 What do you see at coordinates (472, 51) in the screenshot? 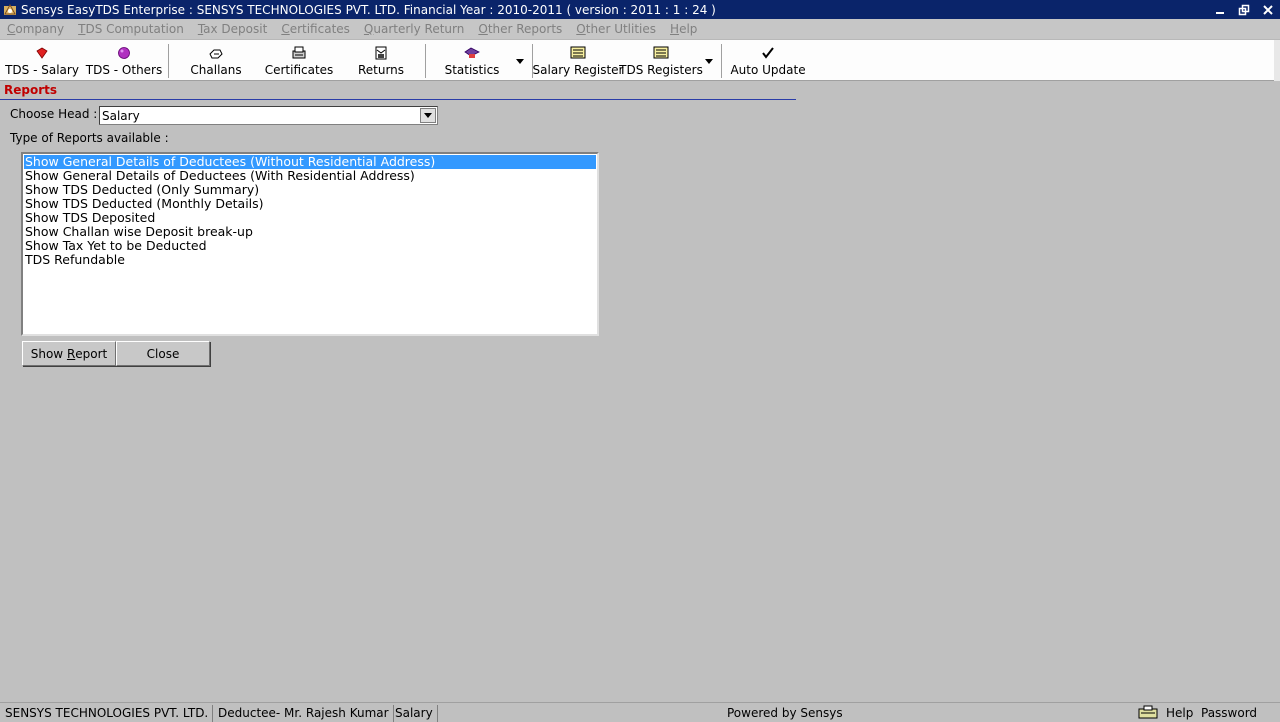
I see `statistics-icon` at bounding box center [472, 51].